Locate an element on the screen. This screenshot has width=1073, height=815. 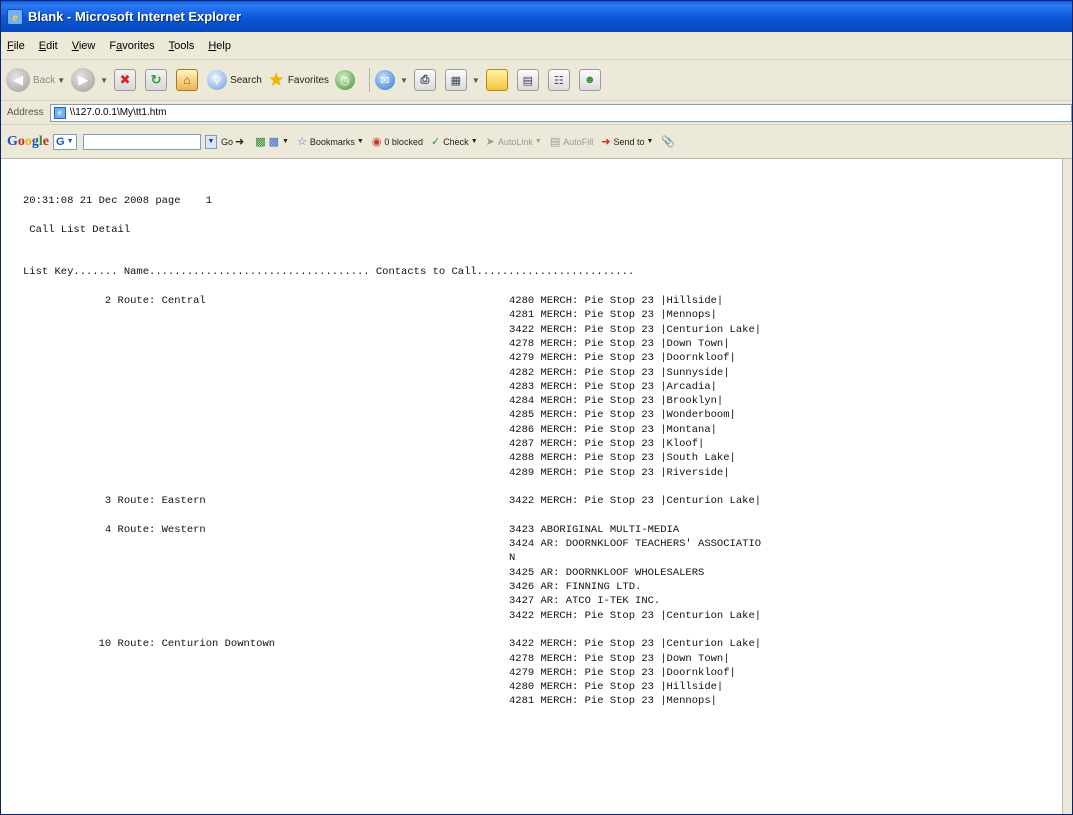
toolbar-separator is located at coordinates (369, 80).